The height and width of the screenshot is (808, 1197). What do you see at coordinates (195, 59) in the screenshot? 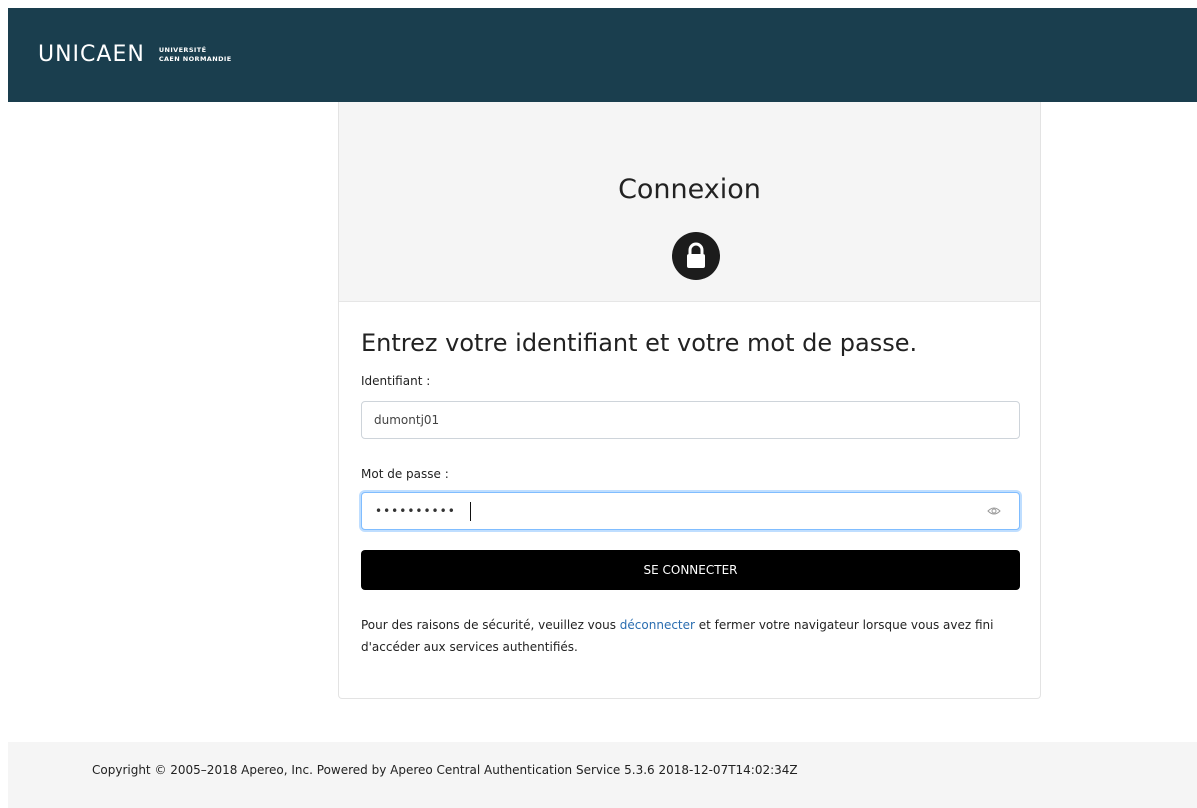
I see `logo-line-2: CAEN NORMANDIE` at bounding box center [195, 59].